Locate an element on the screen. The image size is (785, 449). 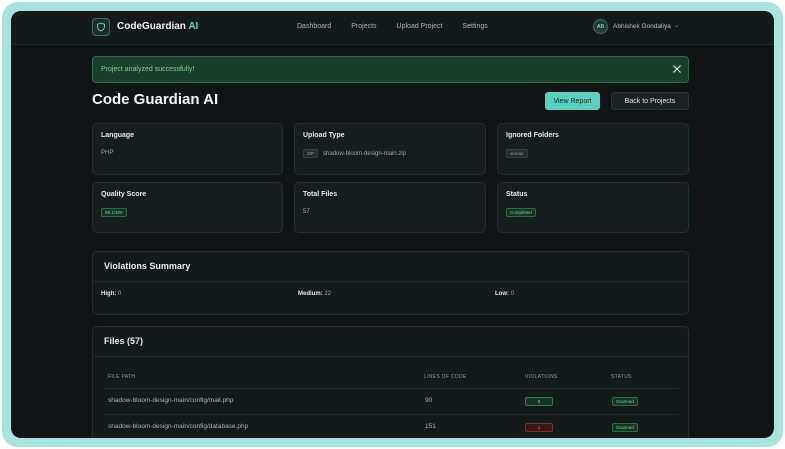
violations-count-badge: 0 is located at coordinates (539, 401).